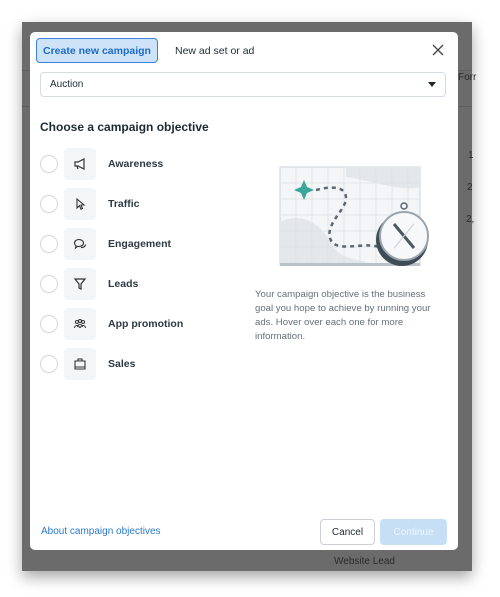 This screenshot has width=500, height=597. What do you see at coordinates (243, 84) in the screenshot?
I see `buying-type-select: Auction` at bounding box center [243, 84].